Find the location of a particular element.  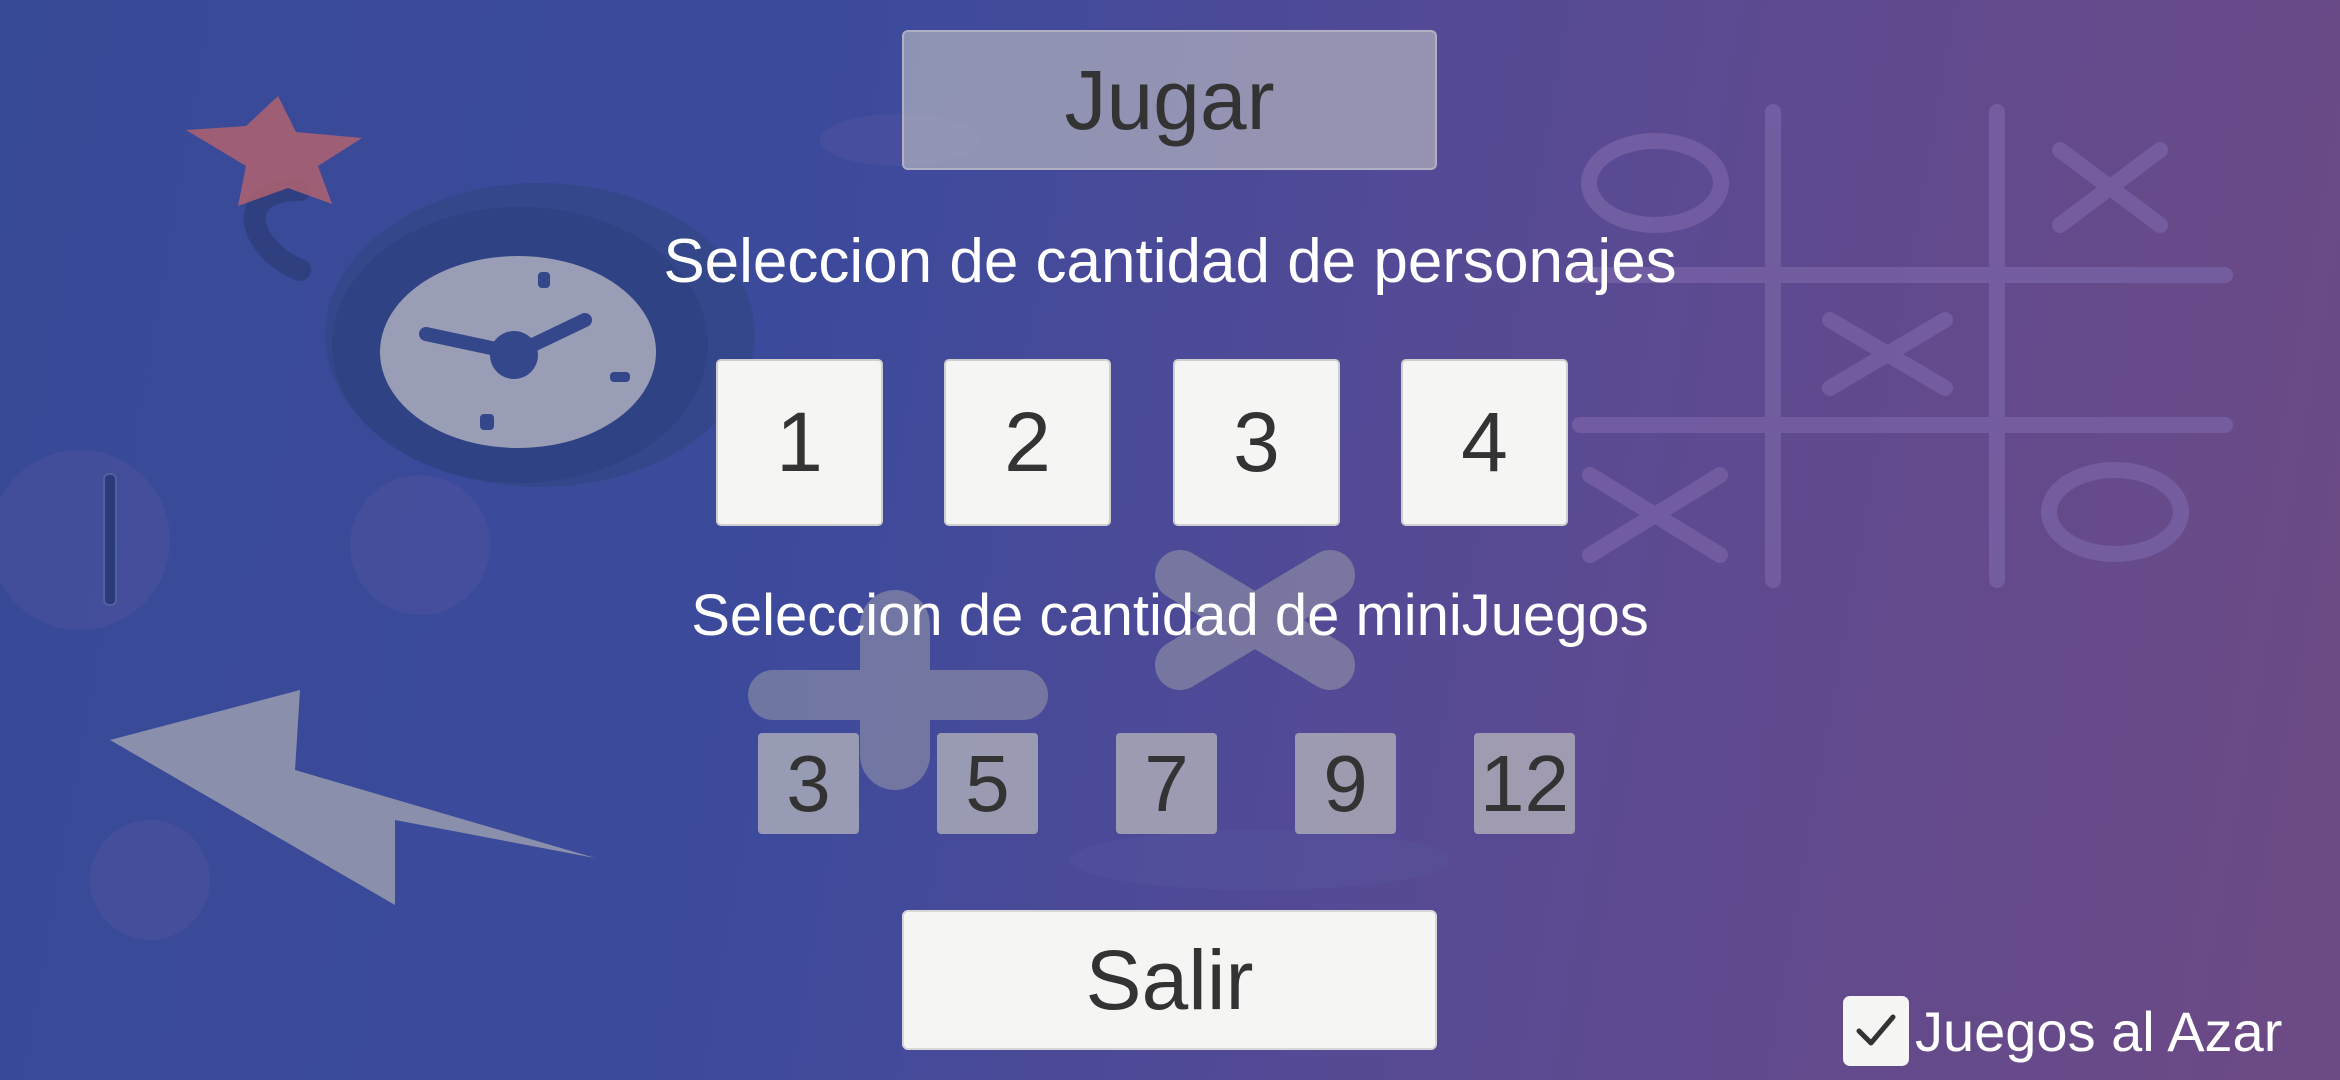

character-count-3-button: 3 is located at coordinates (1256, 442).